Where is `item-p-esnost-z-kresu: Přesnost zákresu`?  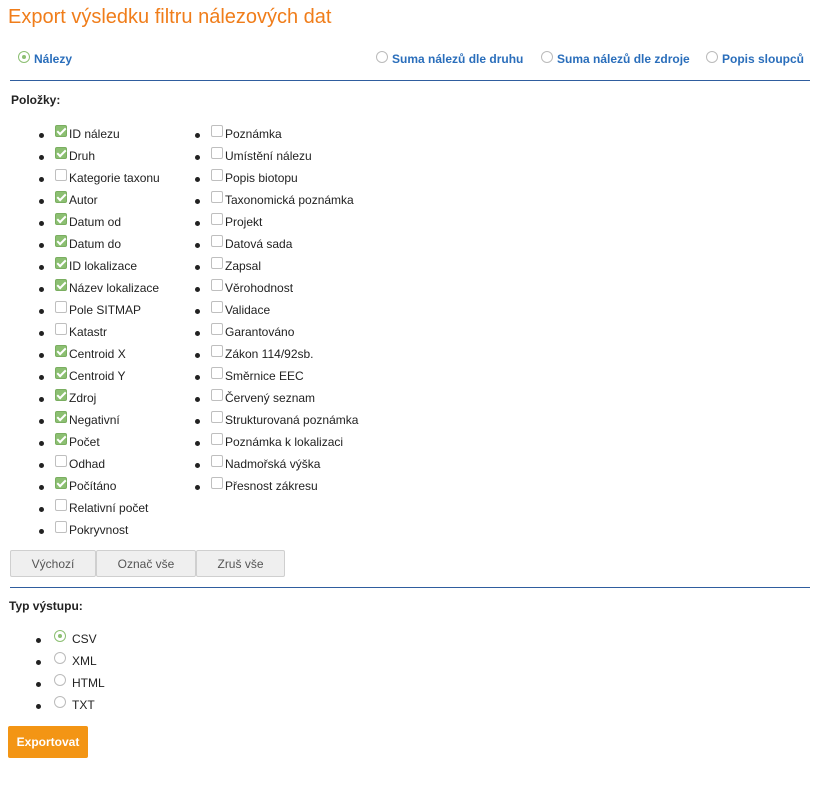 item-p-esnost-z-kresu: Přesnost zákresu is located at coordinates (276, 486).